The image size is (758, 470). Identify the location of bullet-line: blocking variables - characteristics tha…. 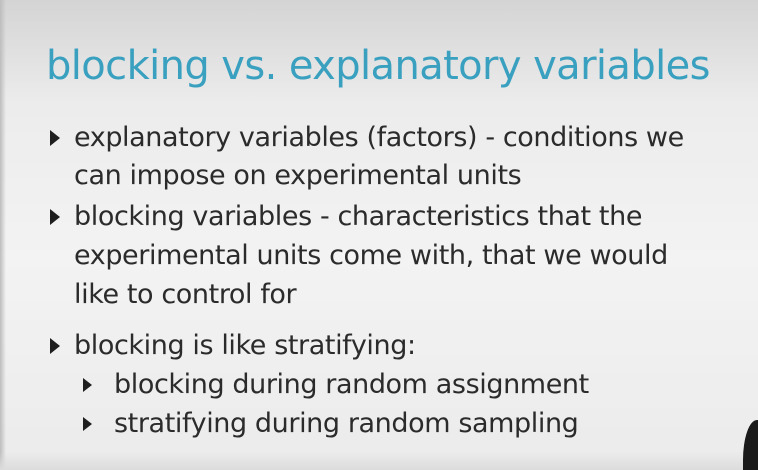
(358, 216).